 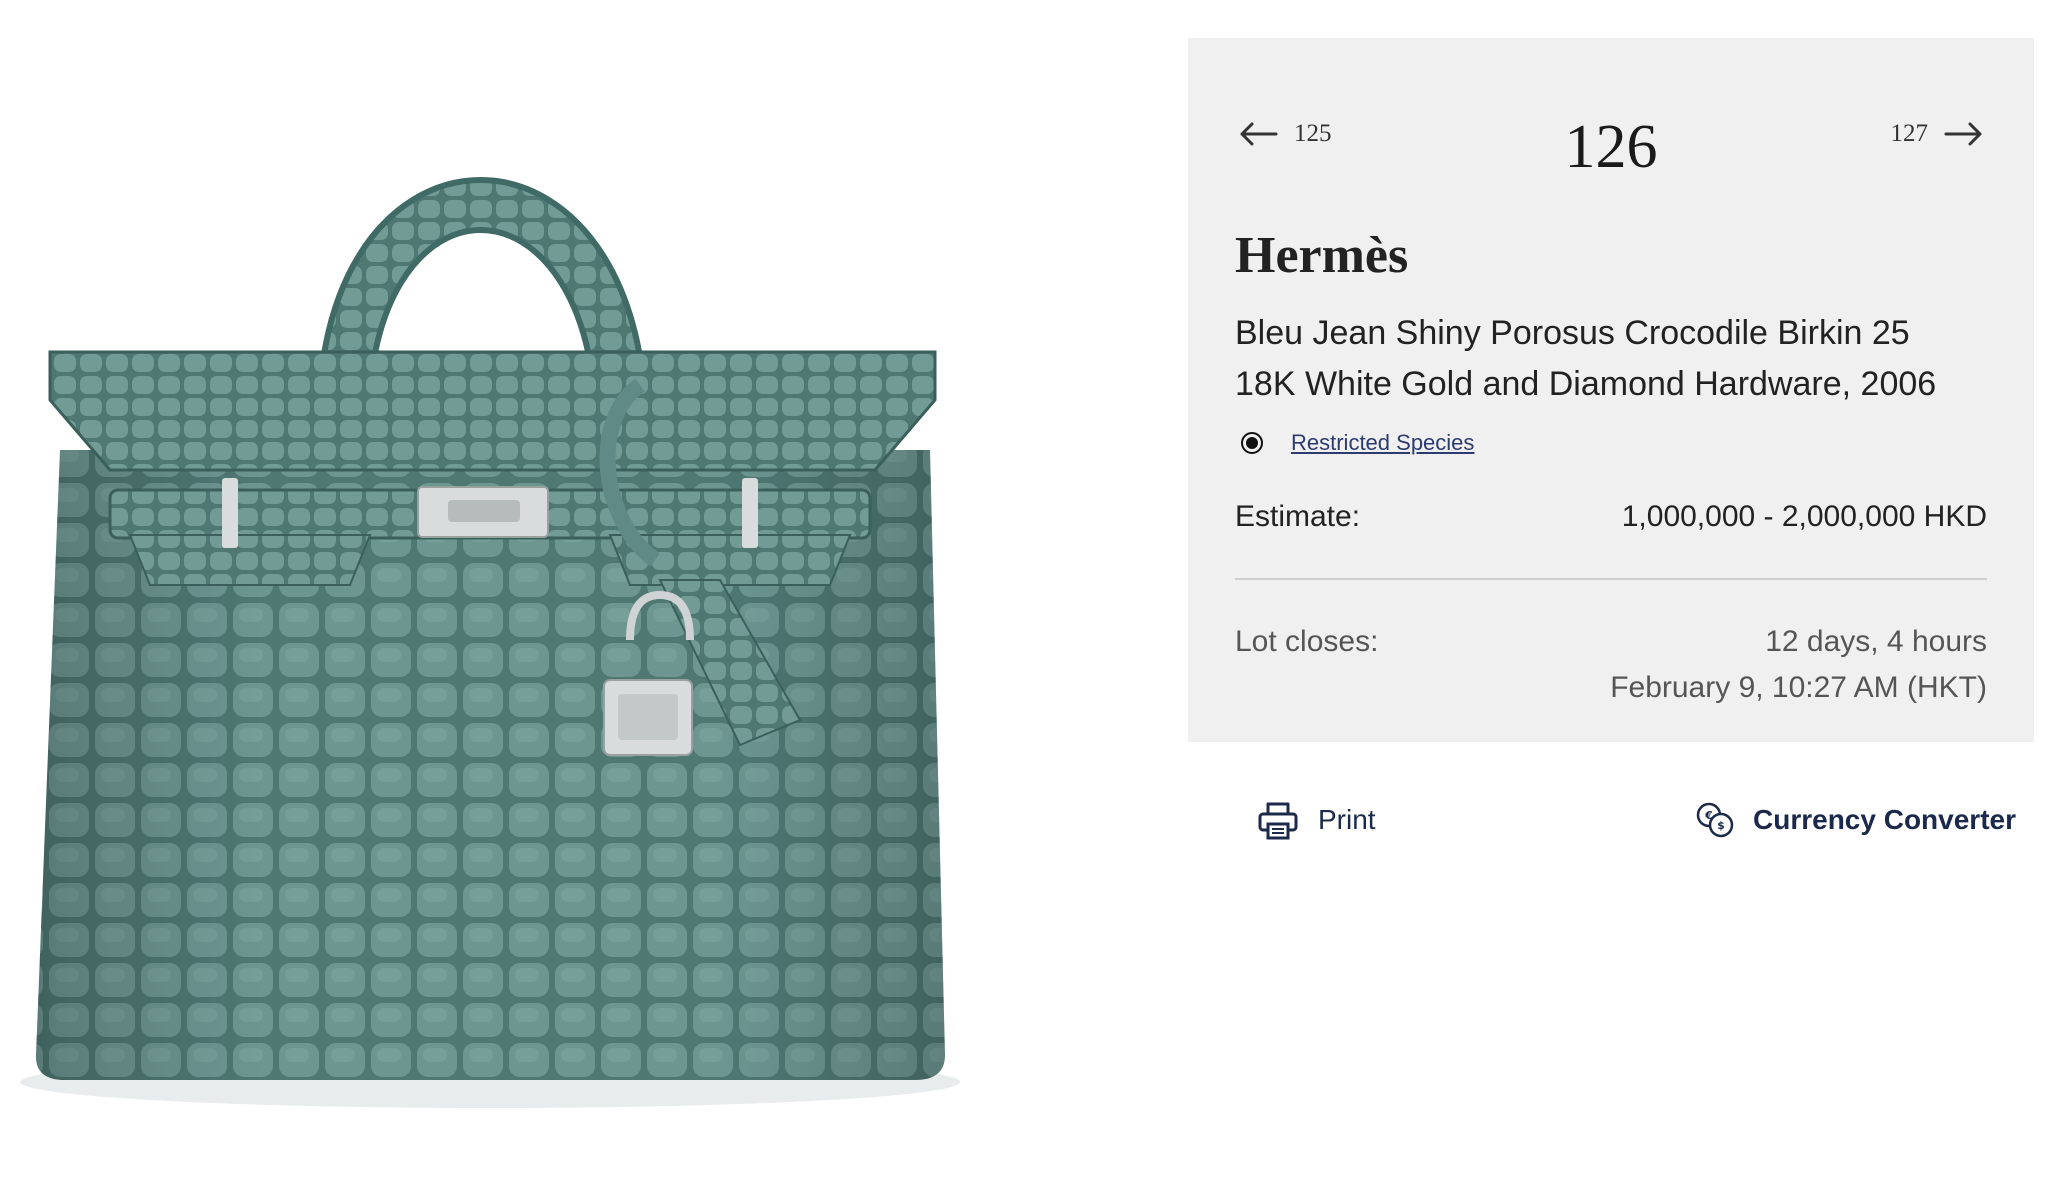 I want to click on lot-maker: Hermès, so click(x=1322, y=255).